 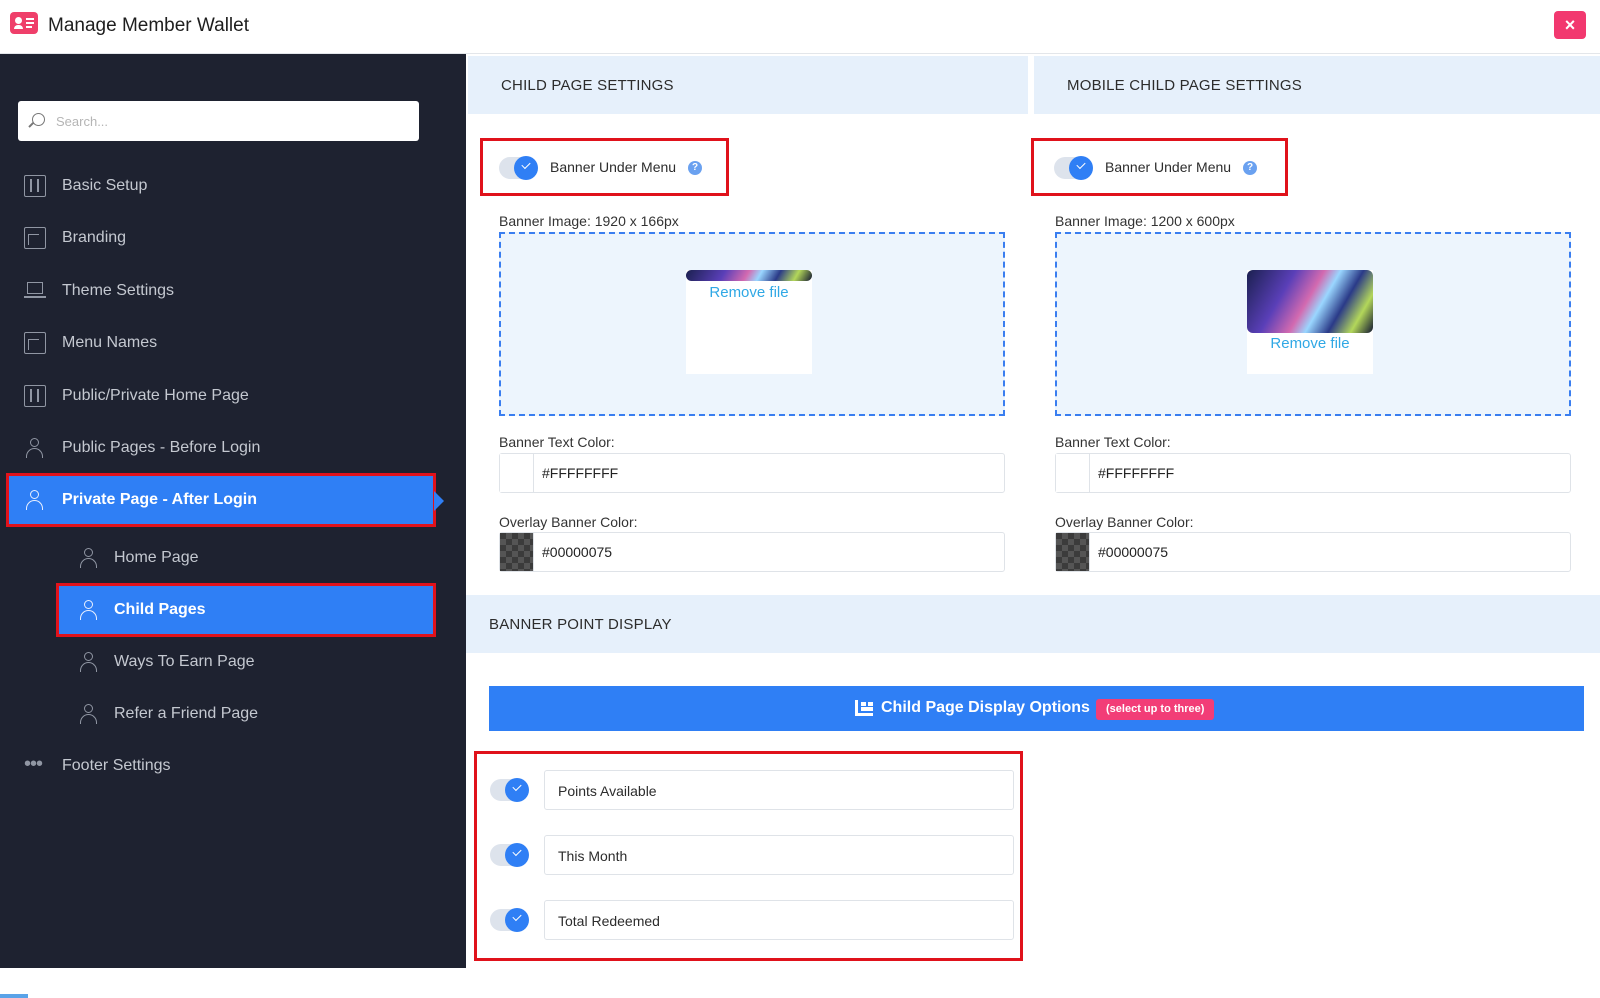 I want to click on banner-image-dropzone: Remove file, so click(x=752, y=324).